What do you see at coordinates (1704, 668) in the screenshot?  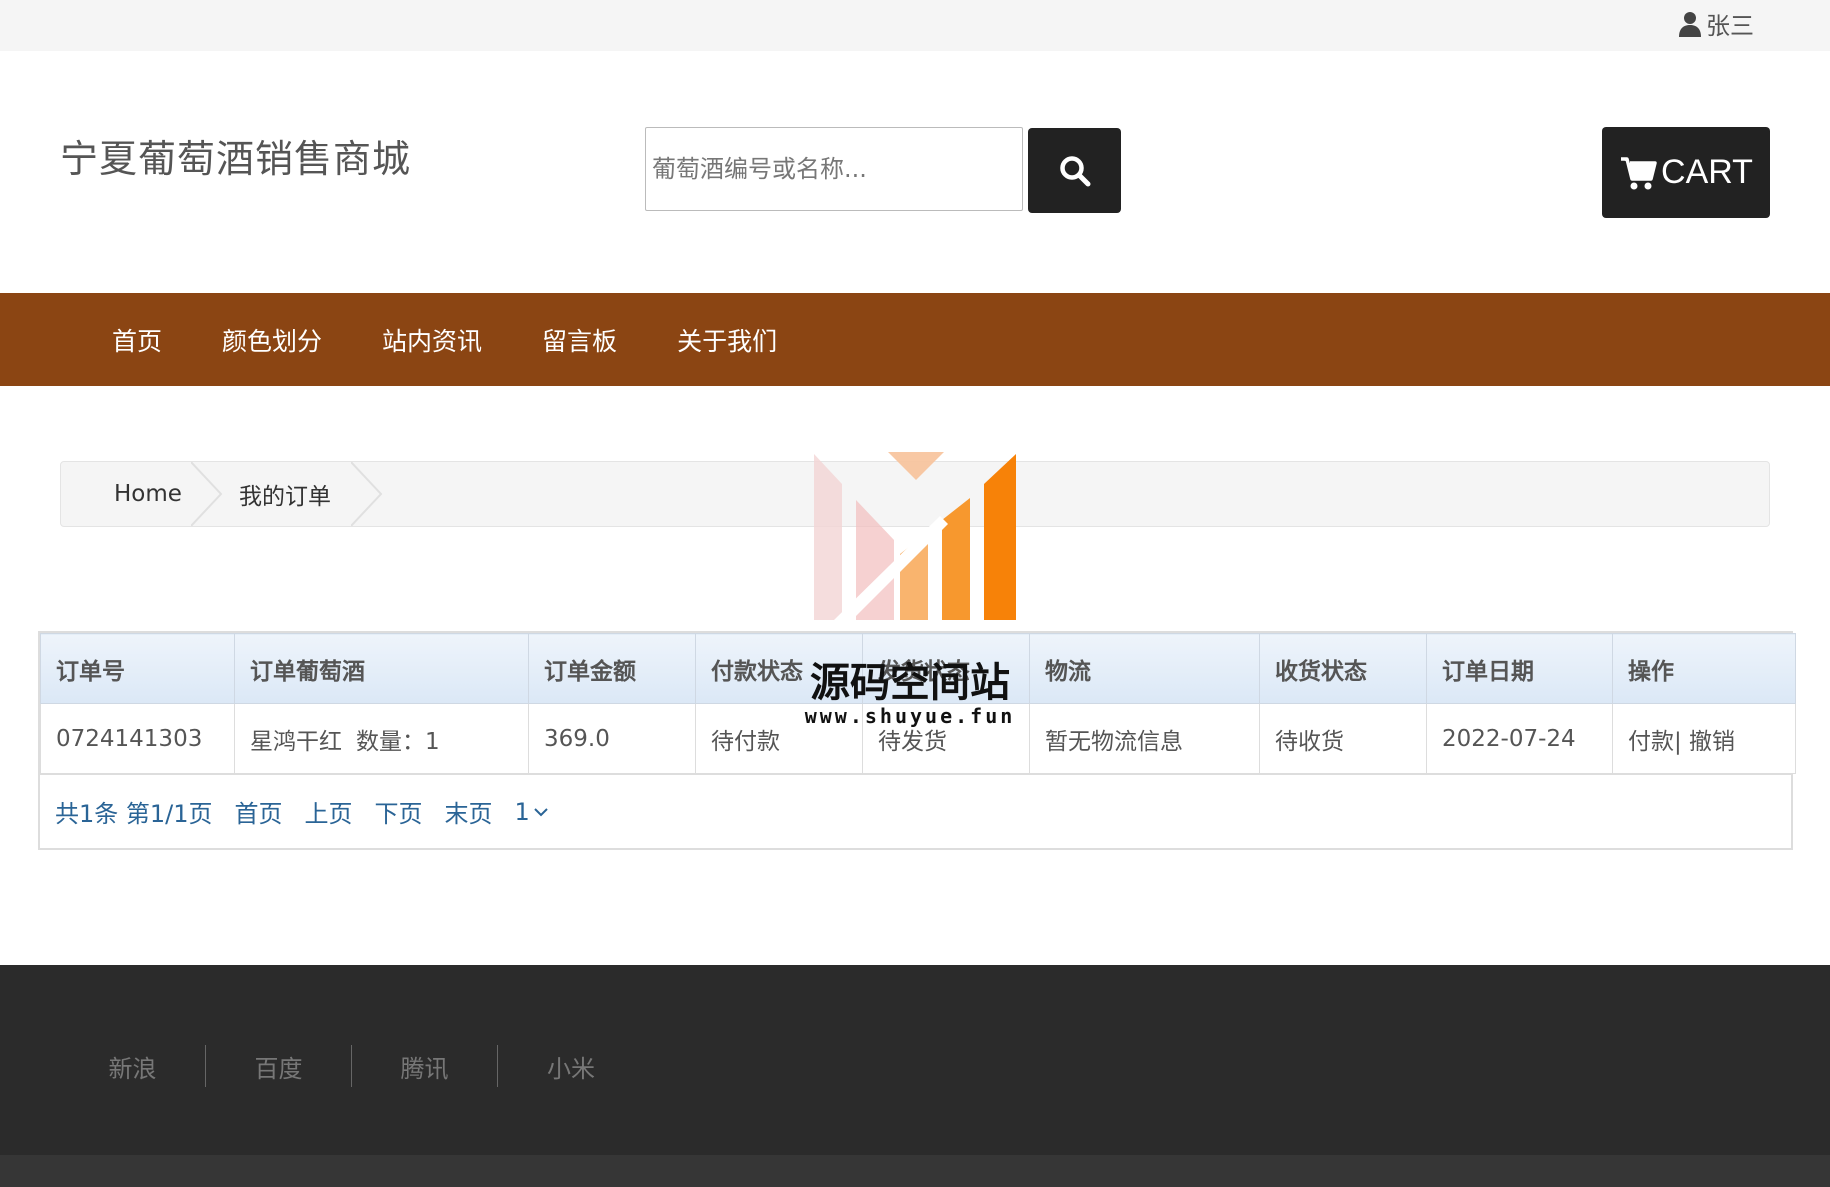 I see `column-header: 操作` at bounding box center [1704, 668].